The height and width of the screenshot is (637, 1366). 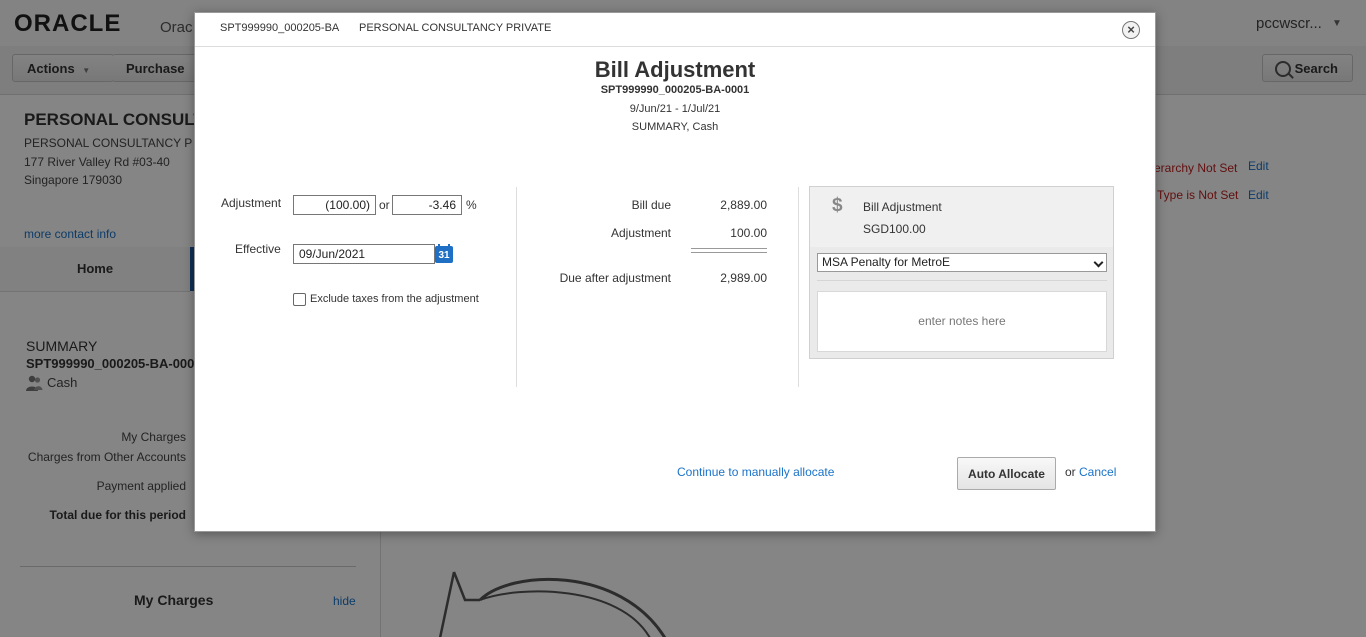 What do you see at coordinates (894, 229) in the screenshot?
I see `adjustment-card-amount: SGD100.00` at bounding box center [894, 229].